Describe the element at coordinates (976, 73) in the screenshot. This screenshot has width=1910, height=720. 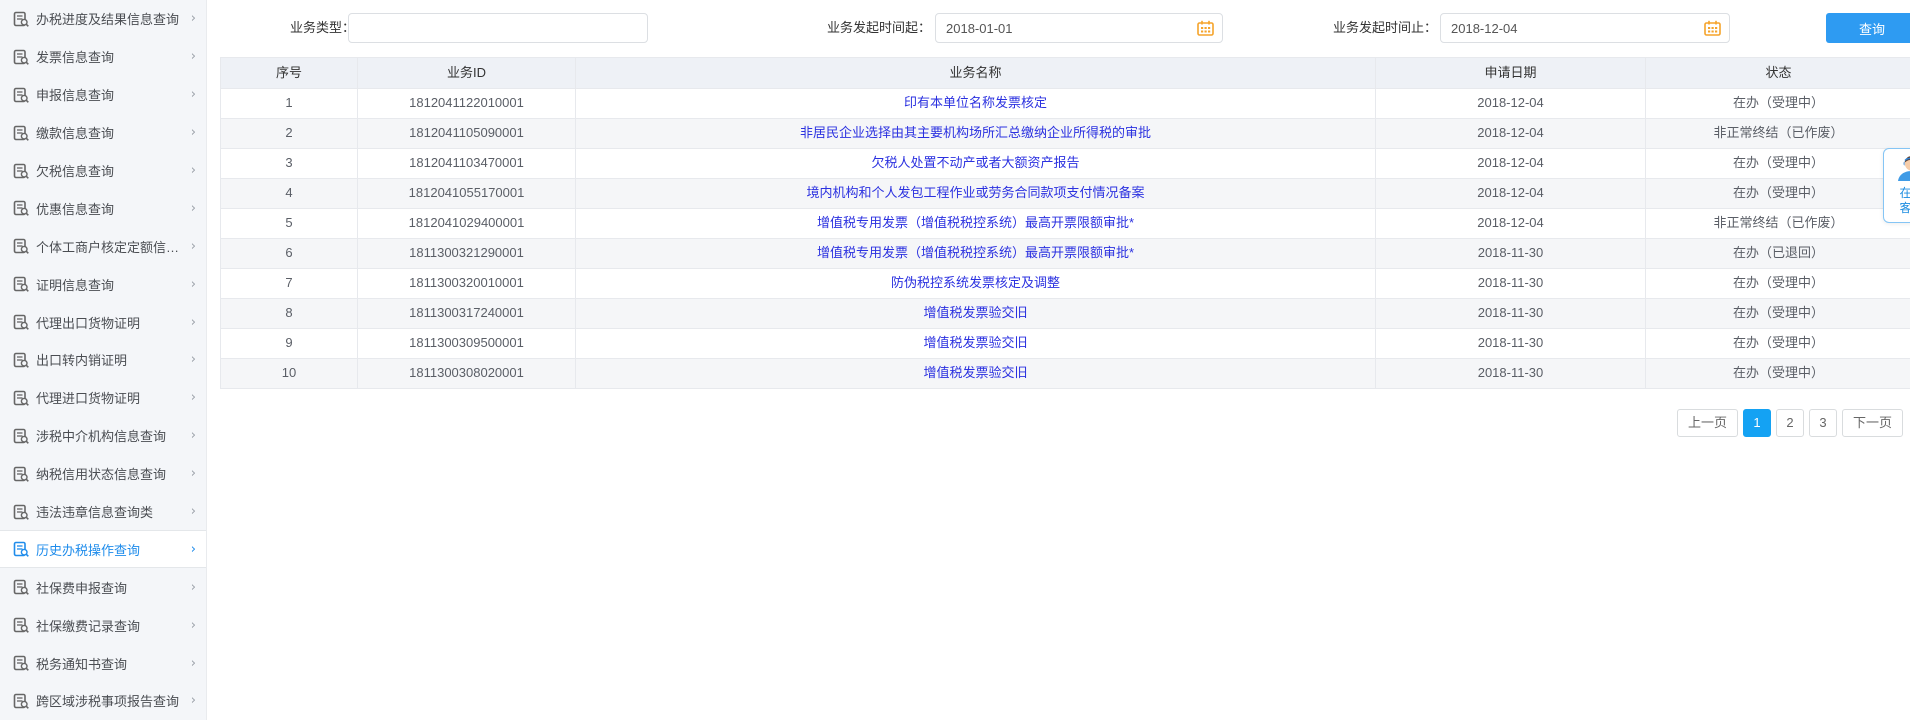
I see `column-header-business-name: 业务名称` at that location.